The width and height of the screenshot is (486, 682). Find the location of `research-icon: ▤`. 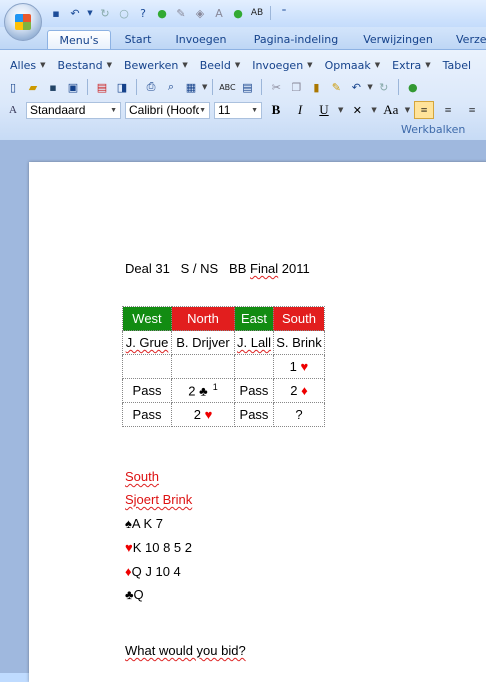

research-icon: ▤ is located at coordinates (247, 87).